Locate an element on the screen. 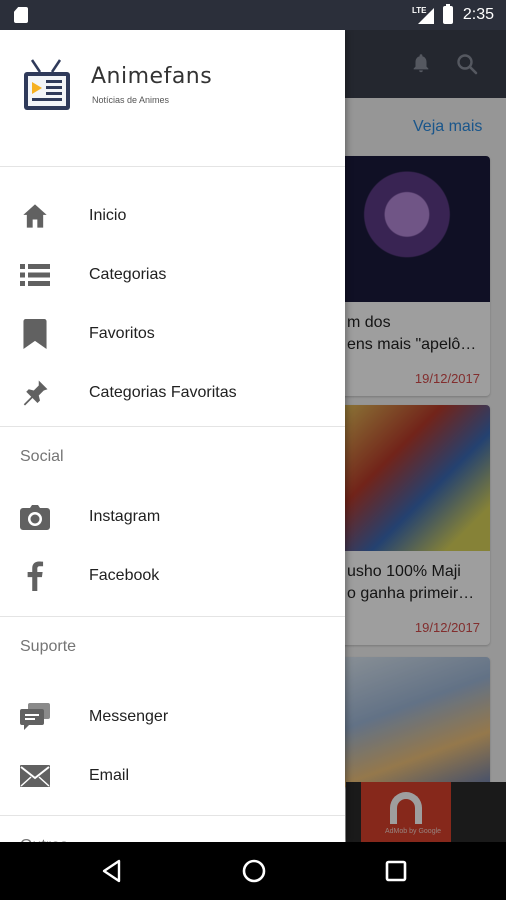 This screenshot has height=900, width=506. back-button is located at coordinates (112, 871).